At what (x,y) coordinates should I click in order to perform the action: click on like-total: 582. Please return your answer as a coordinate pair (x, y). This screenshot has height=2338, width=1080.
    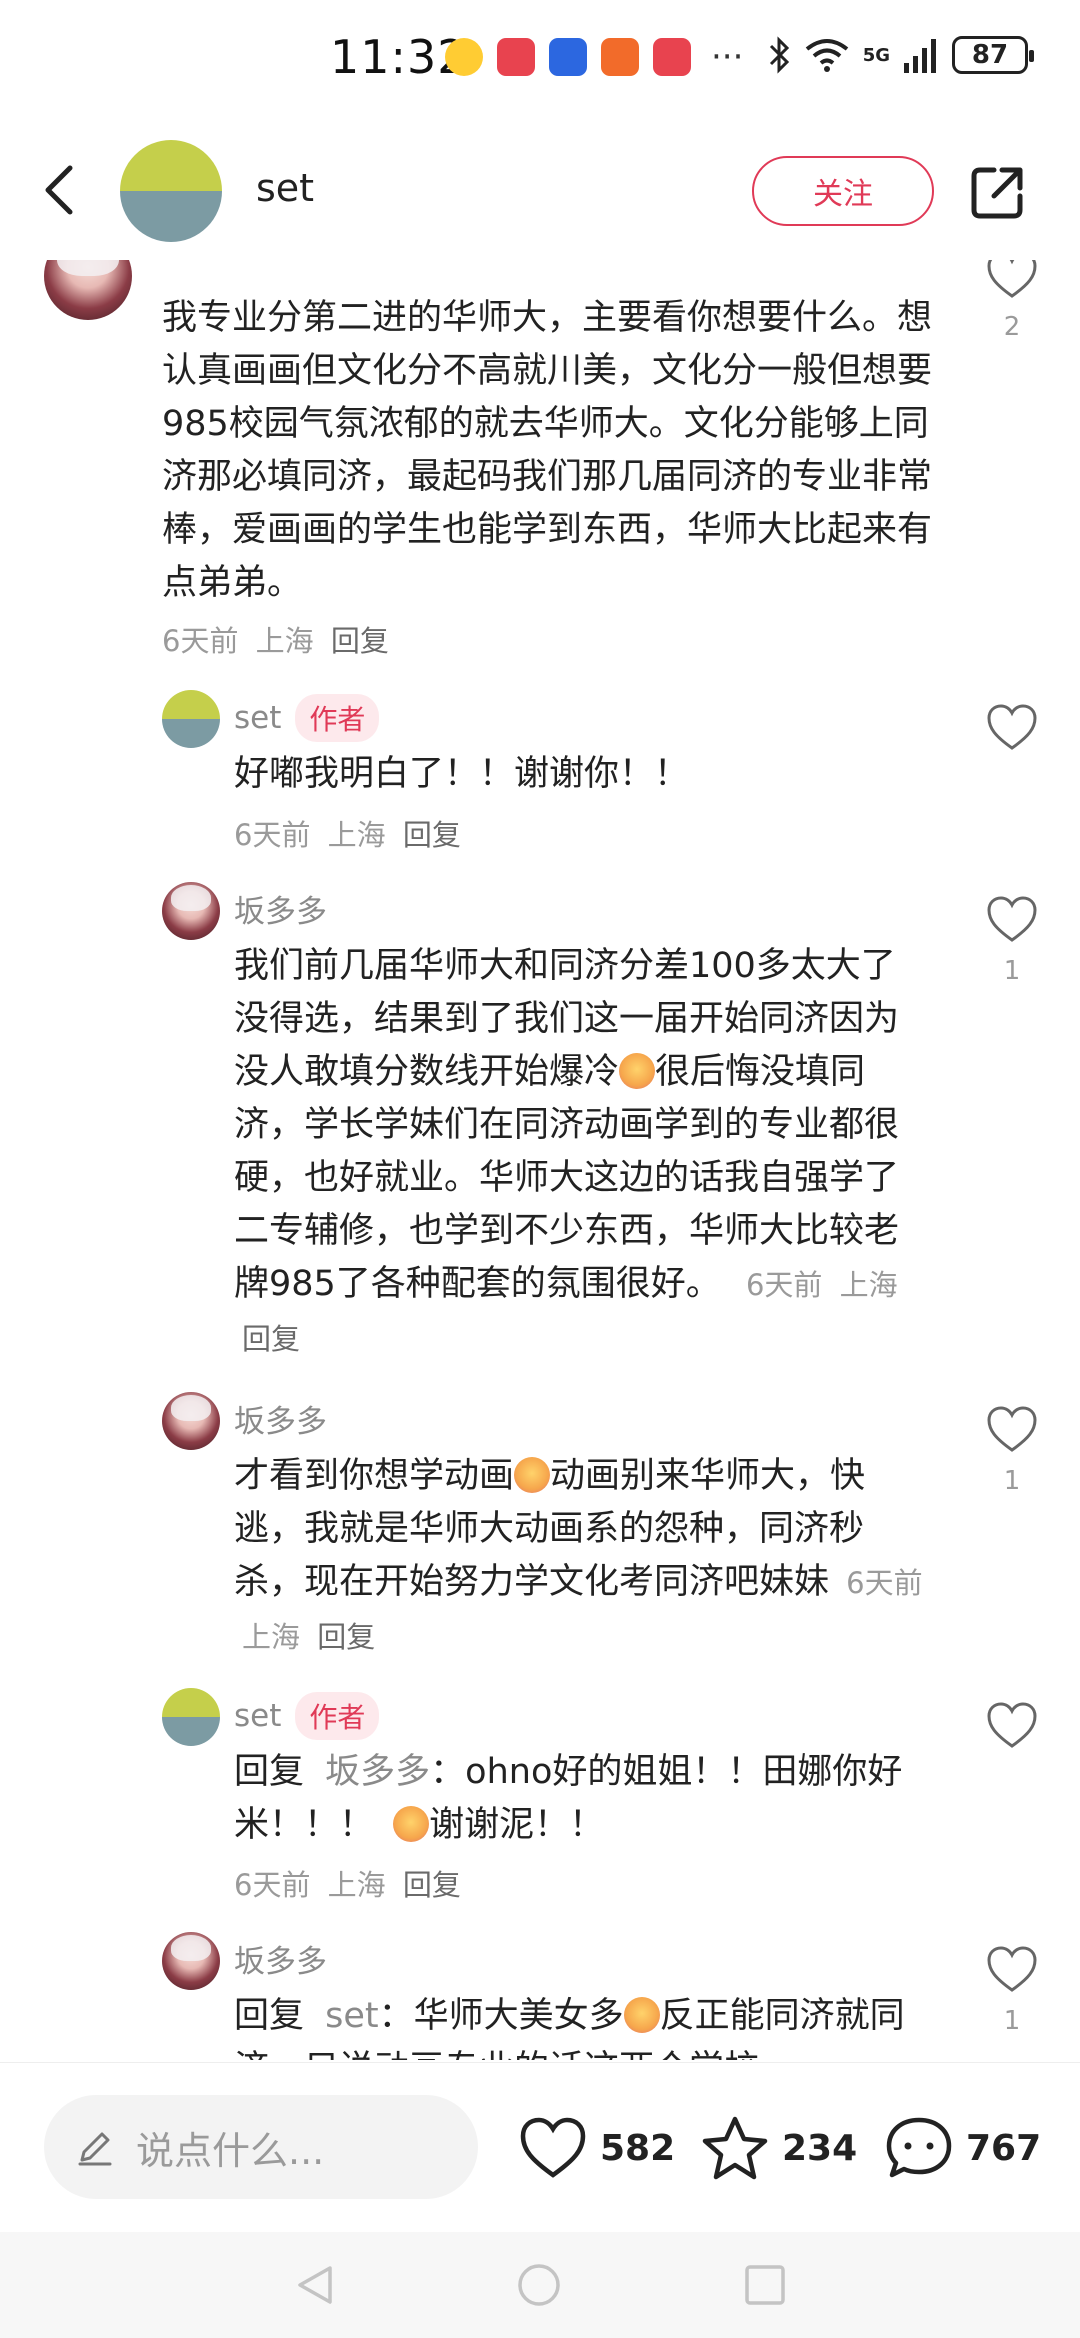
    Looking at the image, I should click on (638, 2148).